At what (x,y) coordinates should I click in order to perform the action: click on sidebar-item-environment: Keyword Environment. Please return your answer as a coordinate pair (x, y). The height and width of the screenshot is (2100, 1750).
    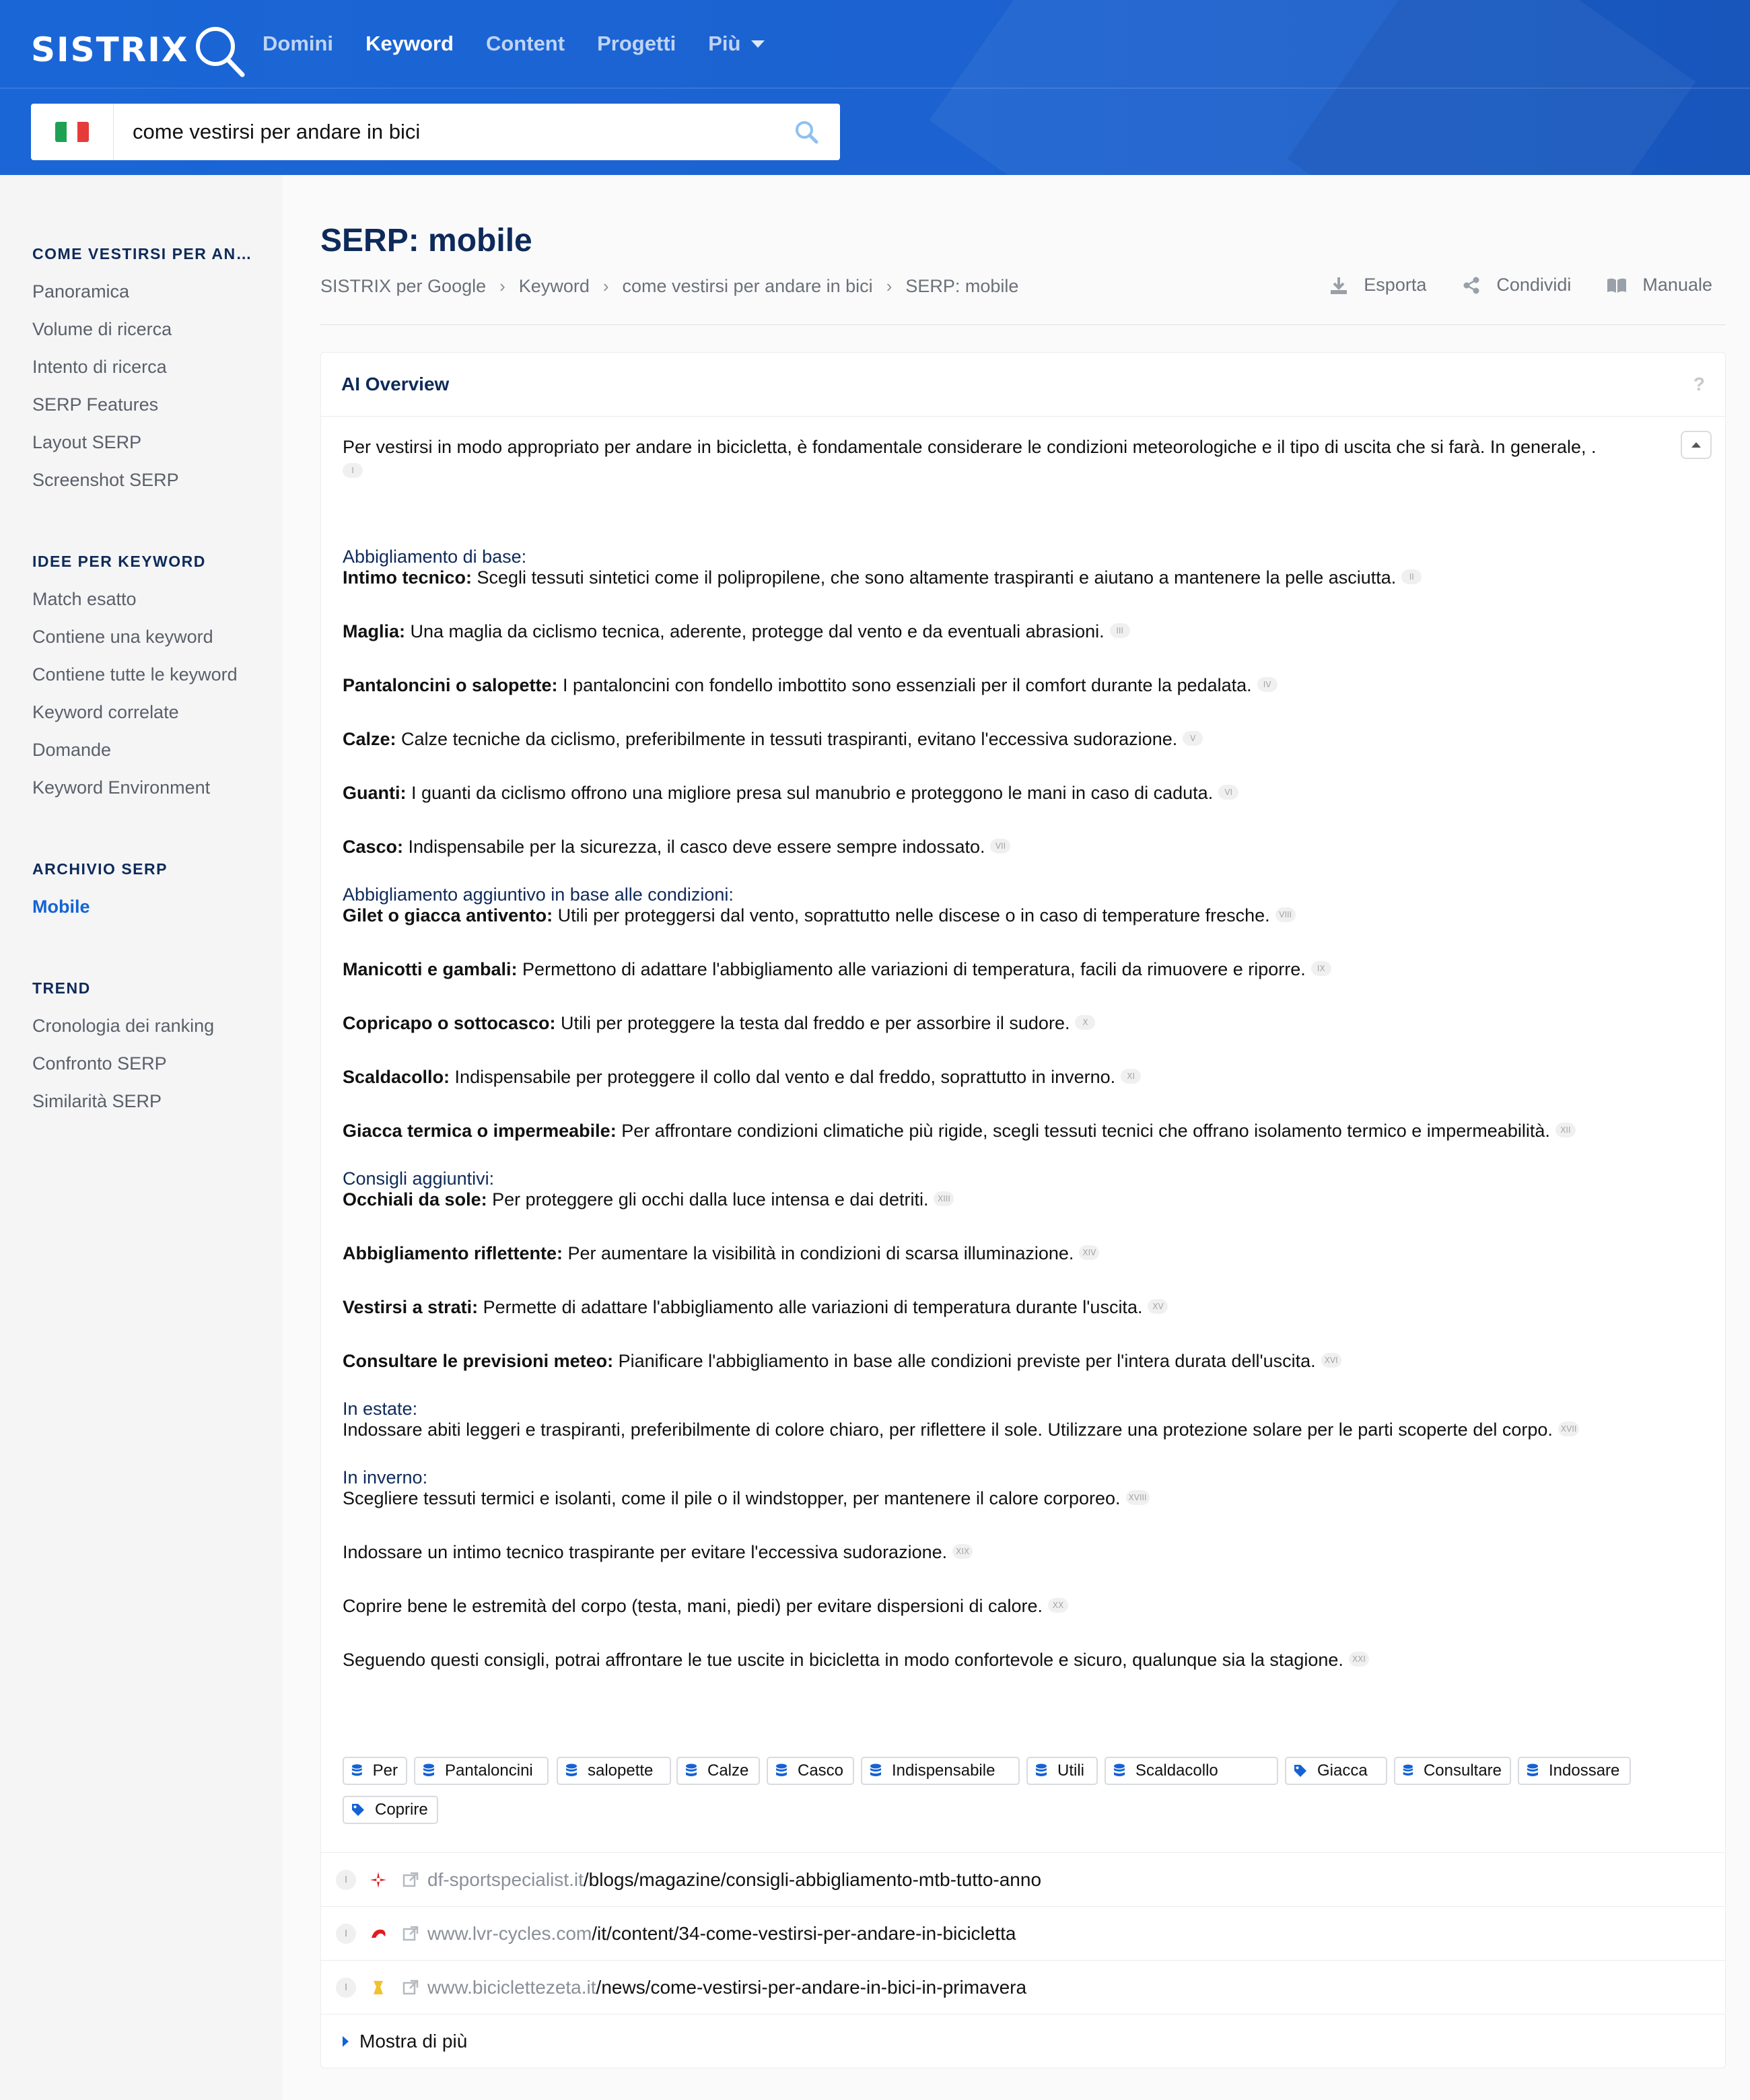
    Looking at the image, I should click on (135, 788).